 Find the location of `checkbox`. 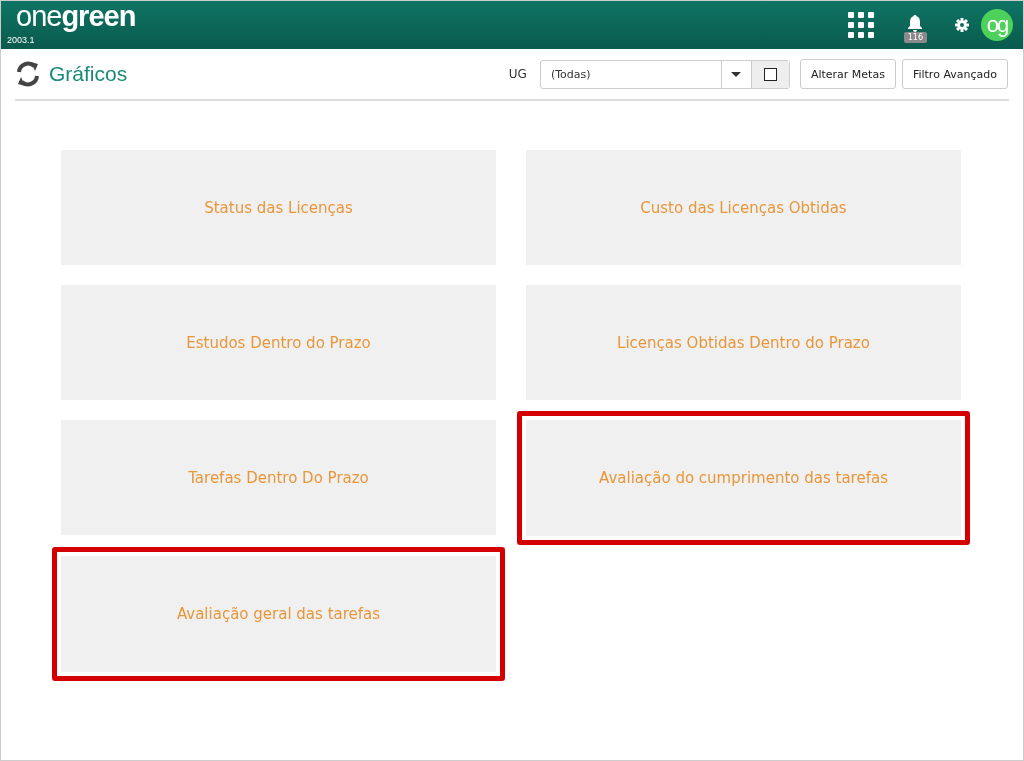

checkbox is located at coordinates (770, 74).